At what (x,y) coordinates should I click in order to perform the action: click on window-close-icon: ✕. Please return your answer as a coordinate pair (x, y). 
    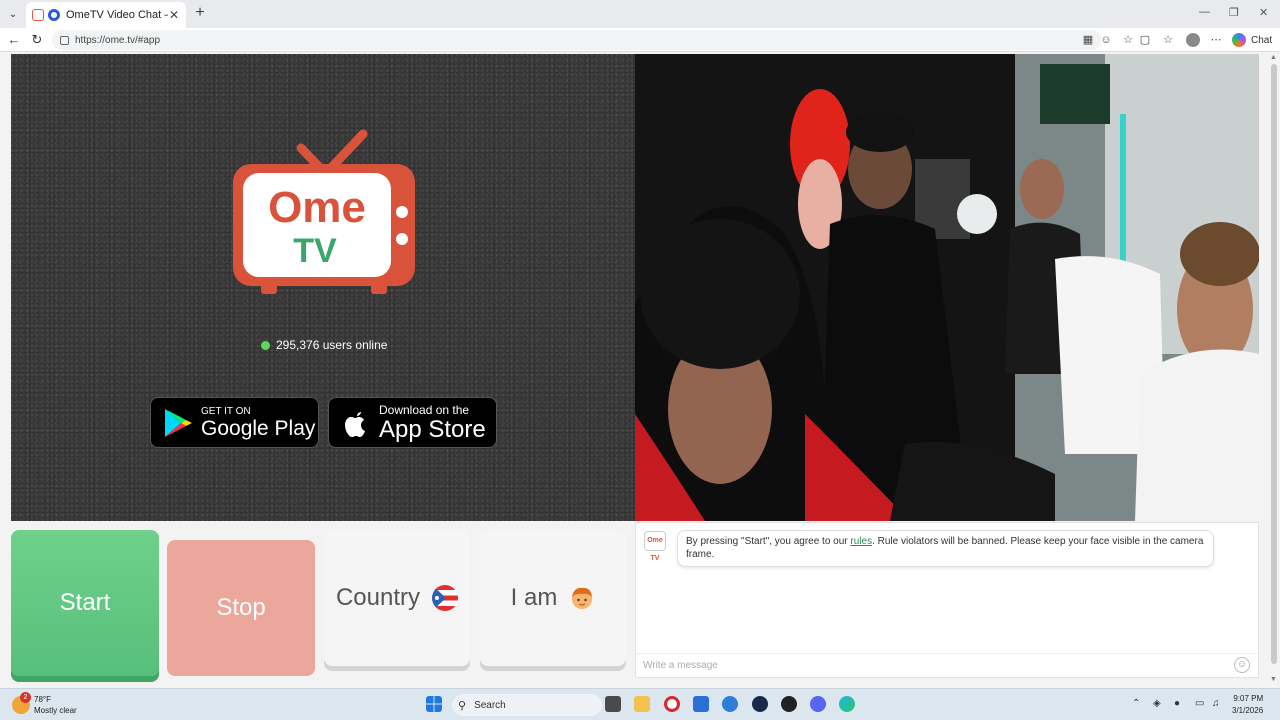
    Looking at the image, I should click on (1263, 12).